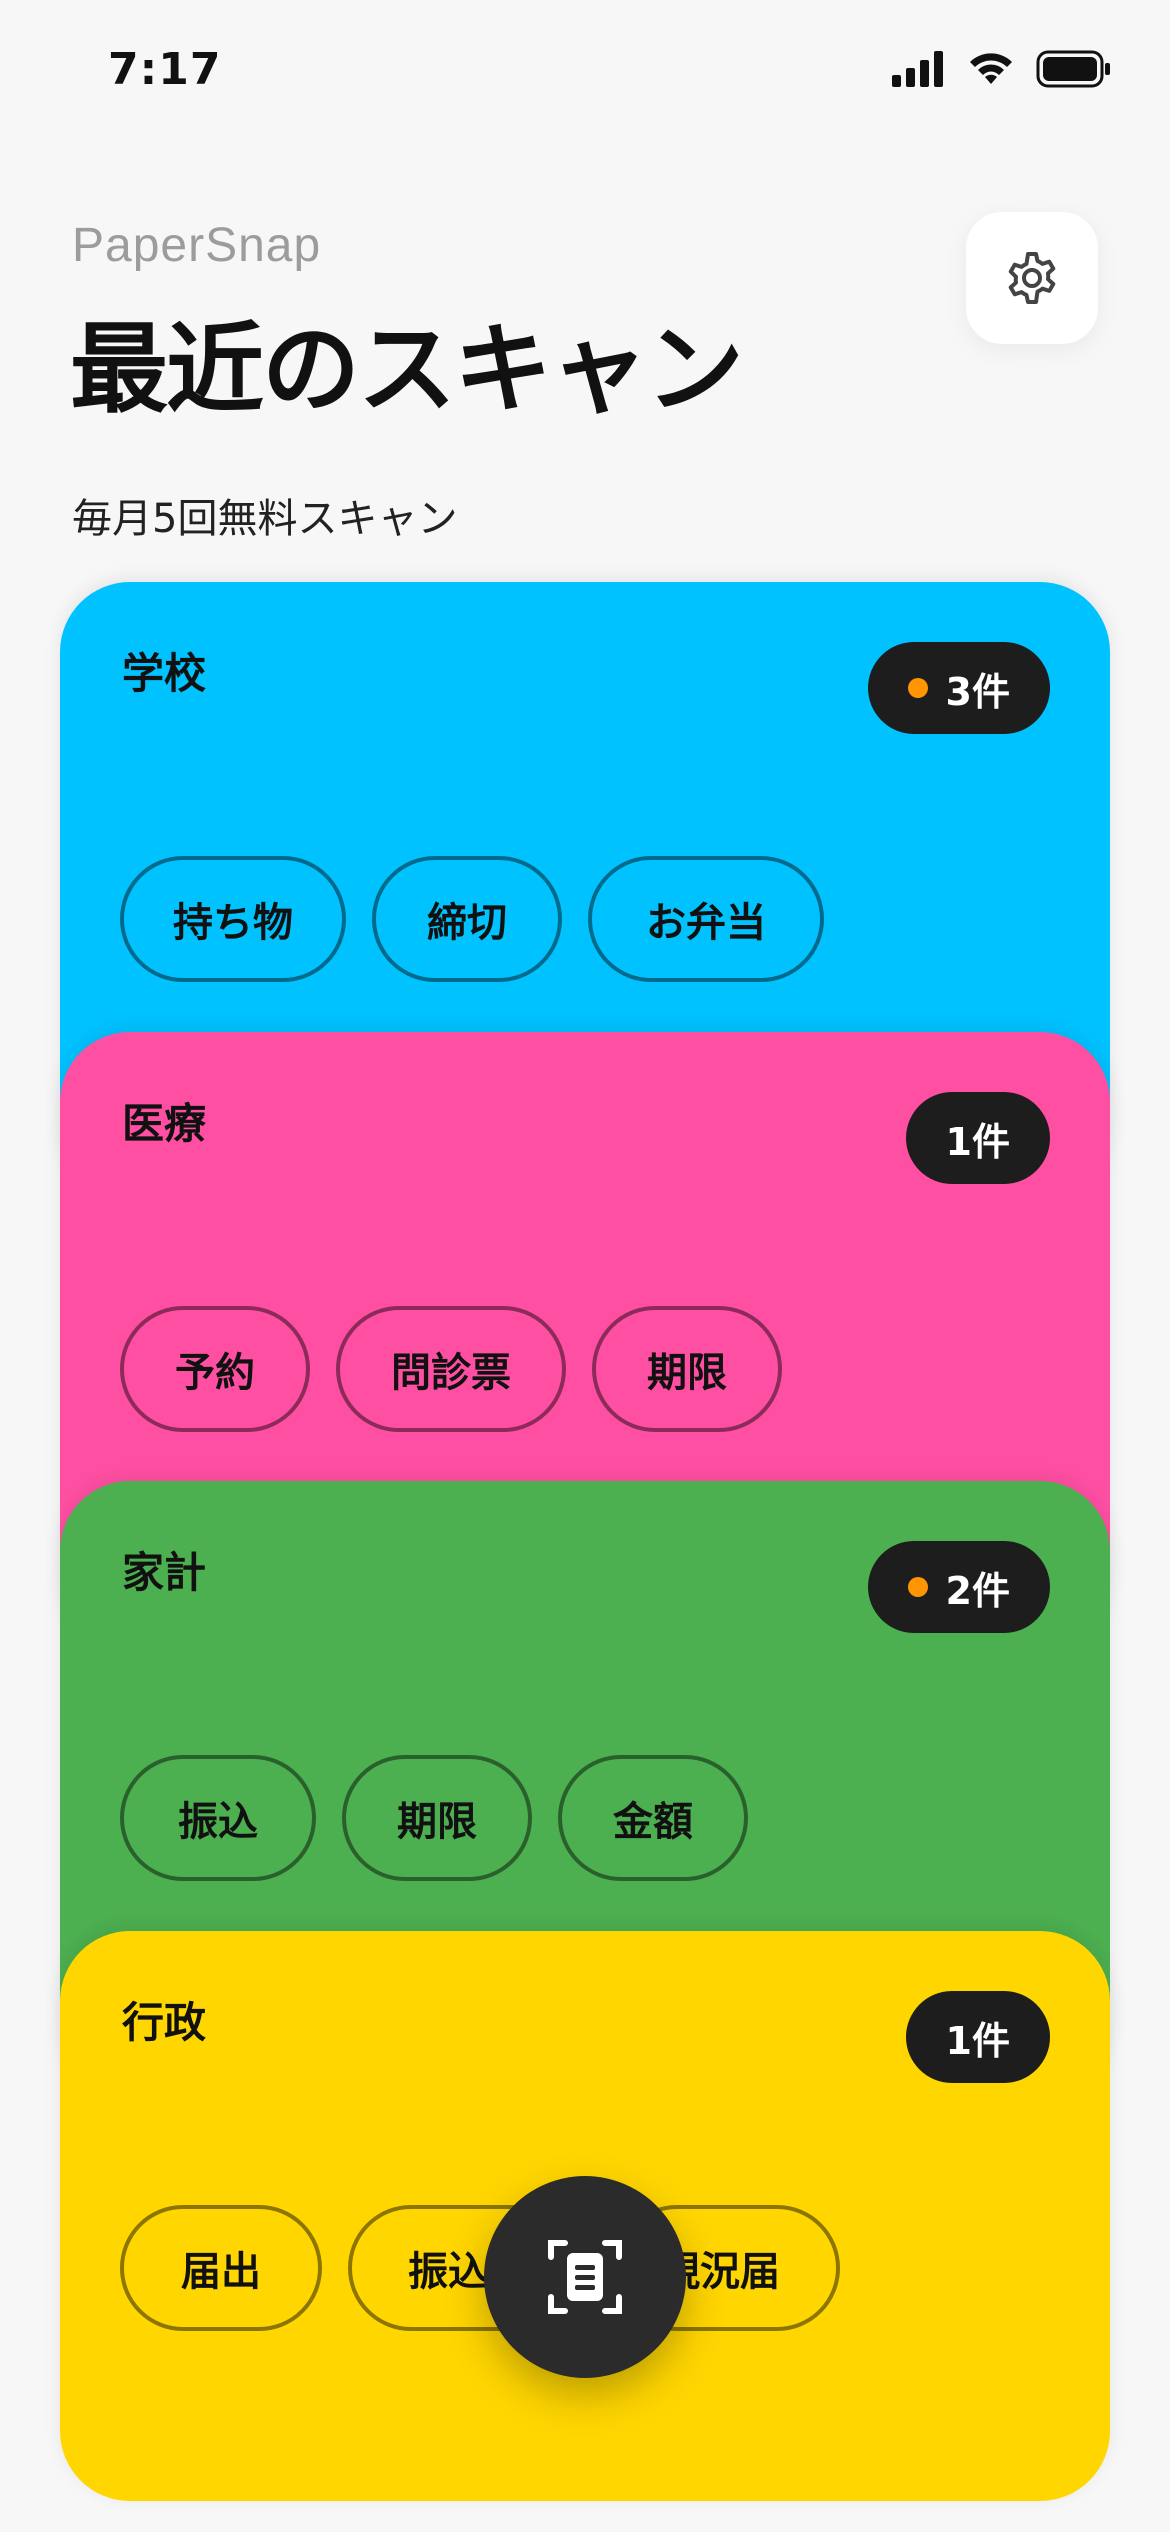 The image size is (1170, 2532). What do you see at coordinates (1073, 69) in the screenshot?
I see `battery-icon` at bounding box center [1073, 69].